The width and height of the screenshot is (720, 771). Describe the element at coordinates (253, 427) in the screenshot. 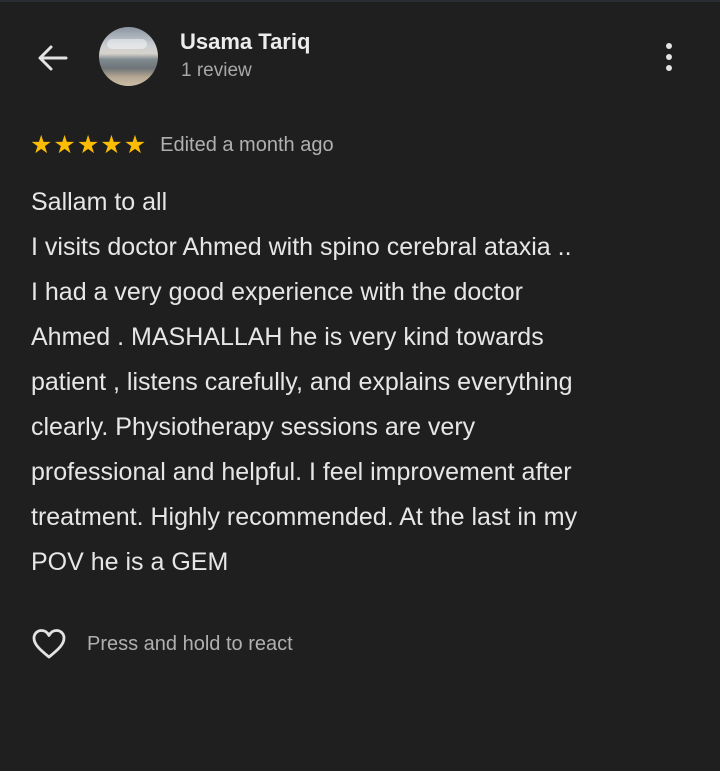

I see `review-line: clearly. Physiotherapy sessions are very` at that location.